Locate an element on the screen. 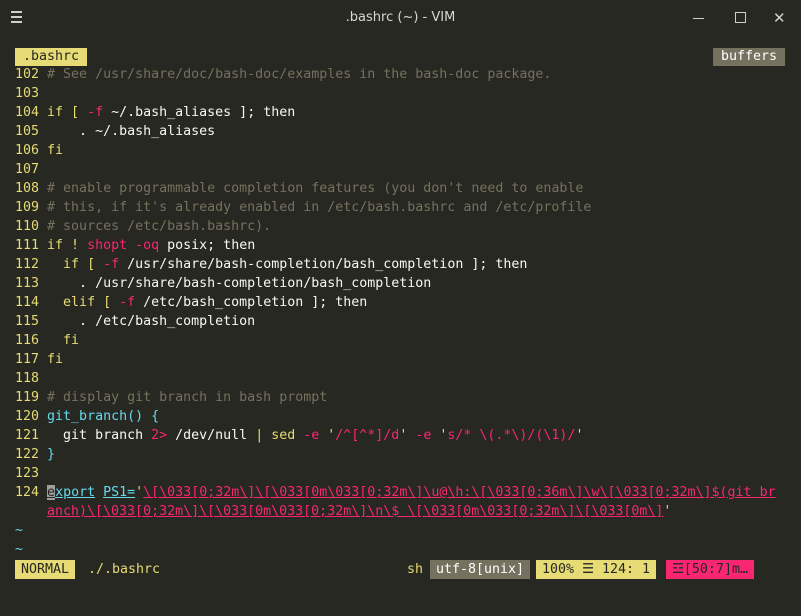  buffers-indicator: buffers is located at coordinates (748, 57).